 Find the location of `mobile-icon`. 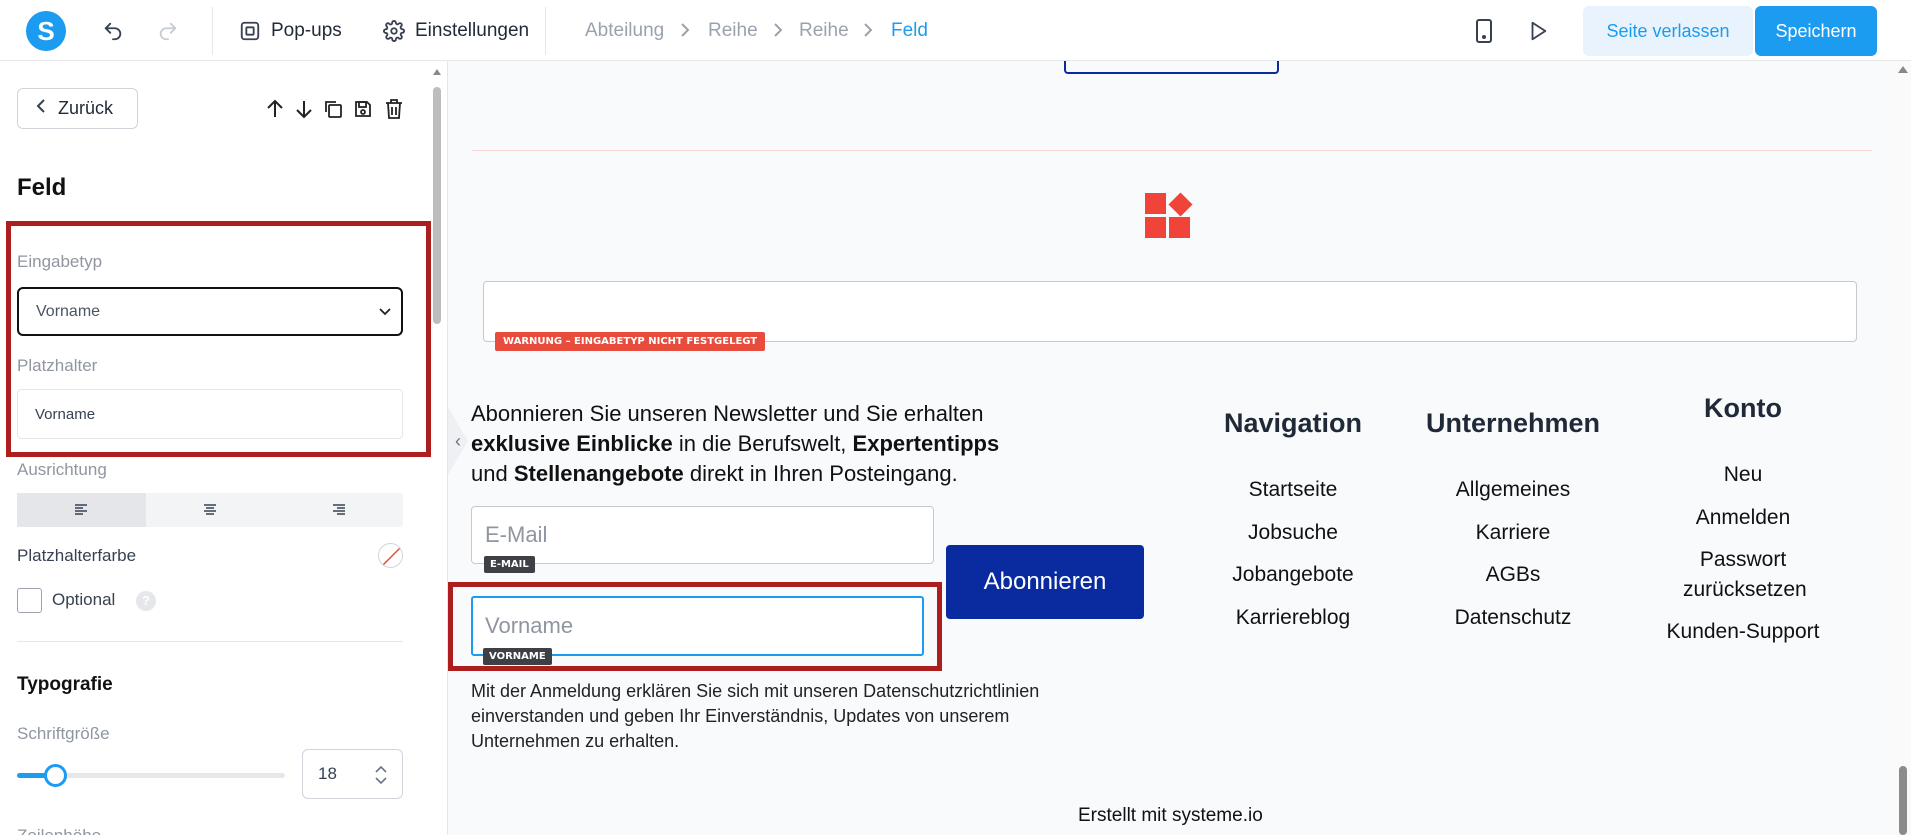

mobile-icon is located at coordinates (1484, 31).